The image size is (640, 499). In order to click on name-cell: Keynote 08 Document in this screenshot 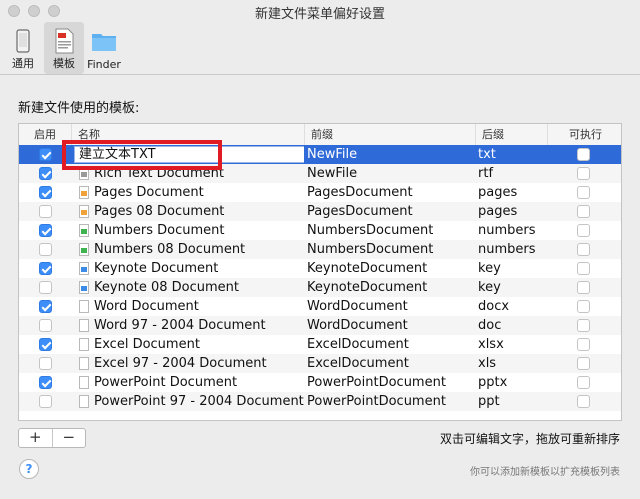, I will do `click(189, 287)`.